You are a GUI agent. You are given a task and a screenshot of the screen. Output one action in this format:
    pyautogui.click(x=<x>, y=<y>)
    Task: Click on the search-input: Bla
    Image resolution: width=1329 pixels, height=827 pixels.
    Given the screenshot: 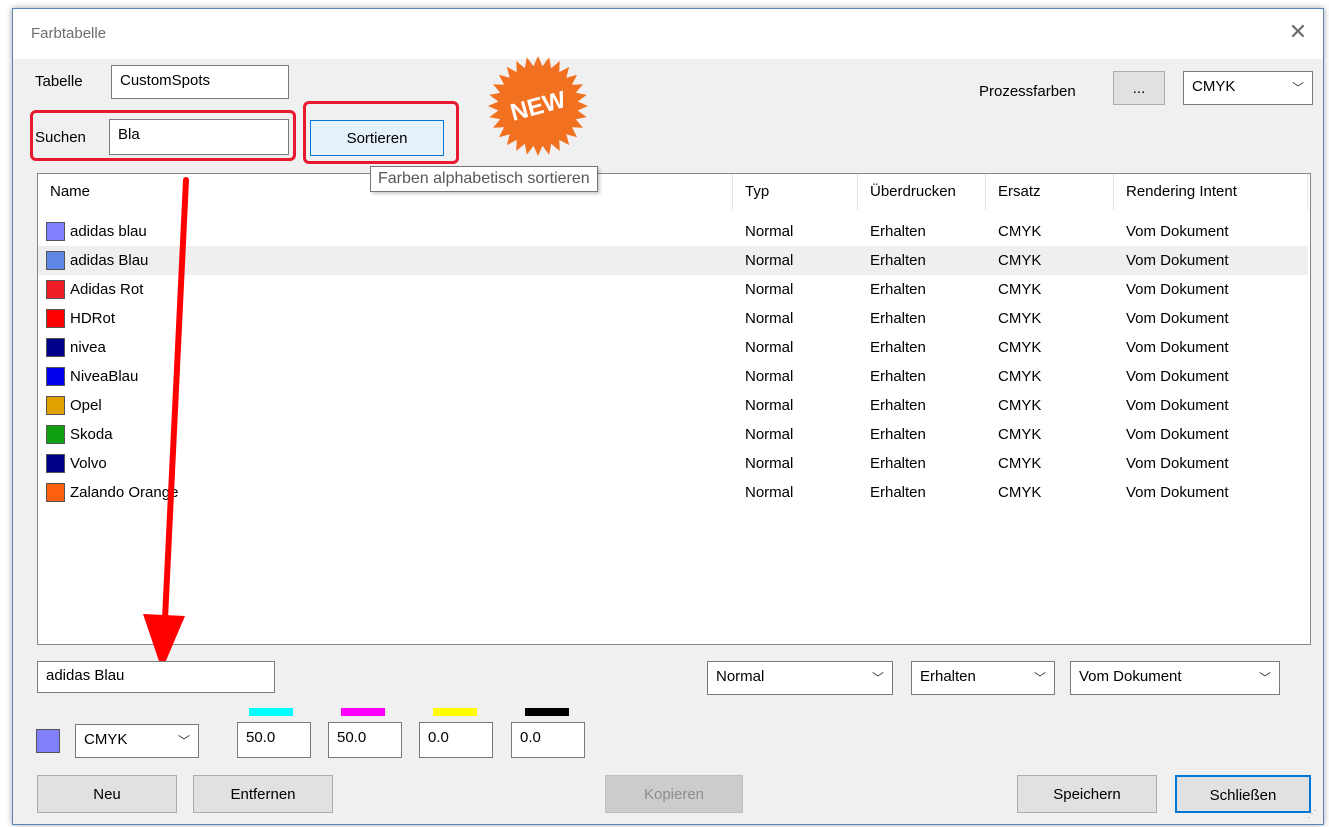 What is the action you would take?
    pyautogui.click(x=199, y=137)
    